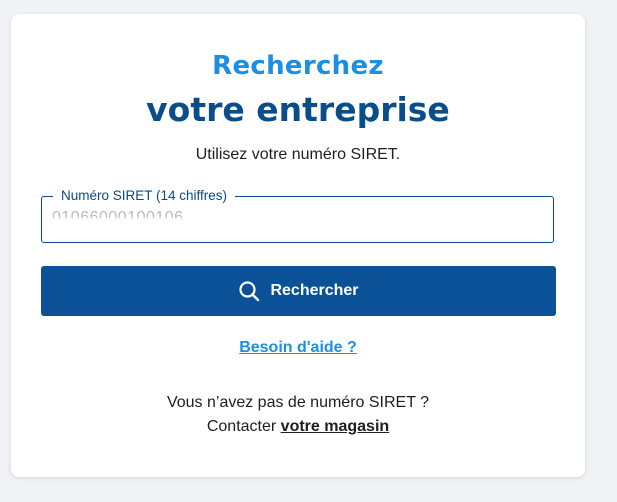 Image resolution: width=617 pixels, height=502 pixels. Describe the element at coordinates (298, 66) in the screenshot. I see `title-line-1: Recherchez` at that location.